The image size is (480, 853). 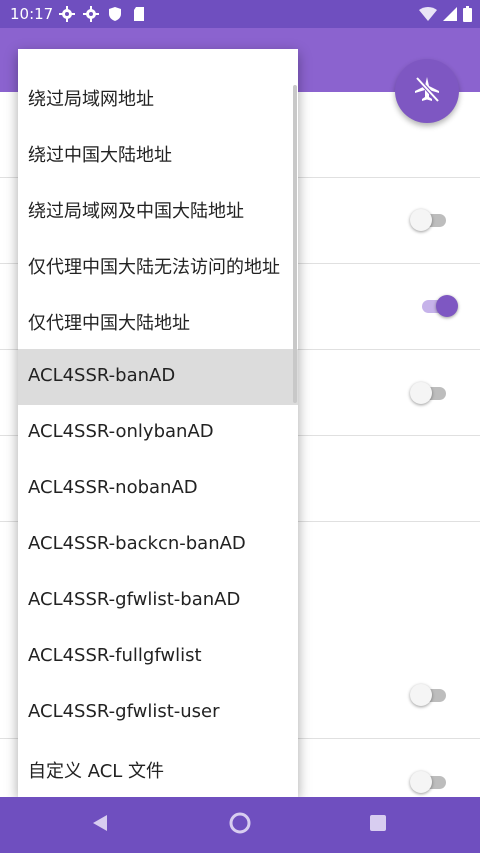 What do you see at coordinates (32, 14) in the screenshot?
I see `status-time: 10:17` at bounding box center [32, 14].